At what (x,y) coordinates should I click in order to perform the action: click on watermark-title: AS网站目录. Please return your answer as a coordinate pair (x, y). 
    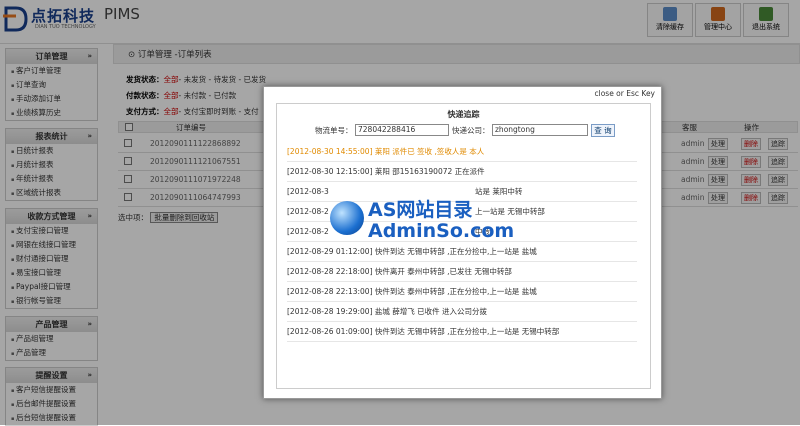
    Looking at the image, I should click on (420, 210).